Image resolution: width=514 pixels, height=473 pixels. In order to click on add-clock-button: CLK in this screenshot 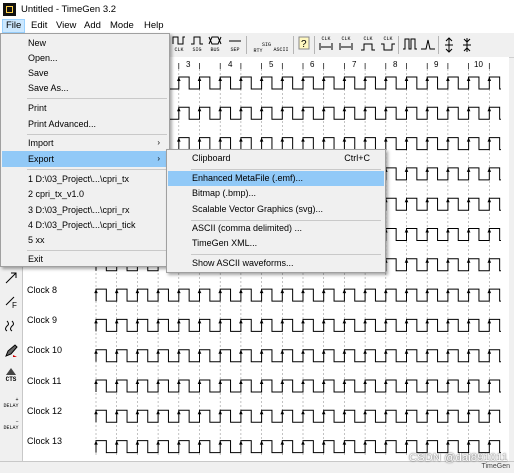, I will do `click(179, 44)`.